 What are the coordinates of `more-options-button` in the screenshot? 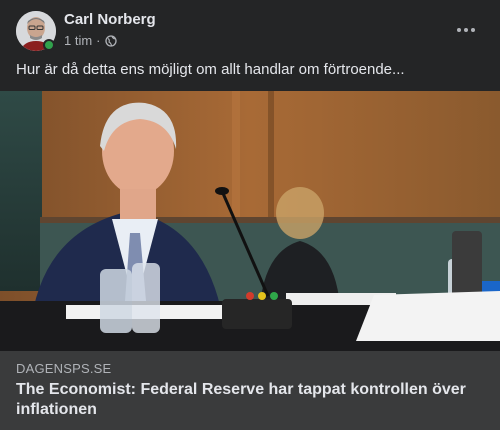 It's located at (466, 30).